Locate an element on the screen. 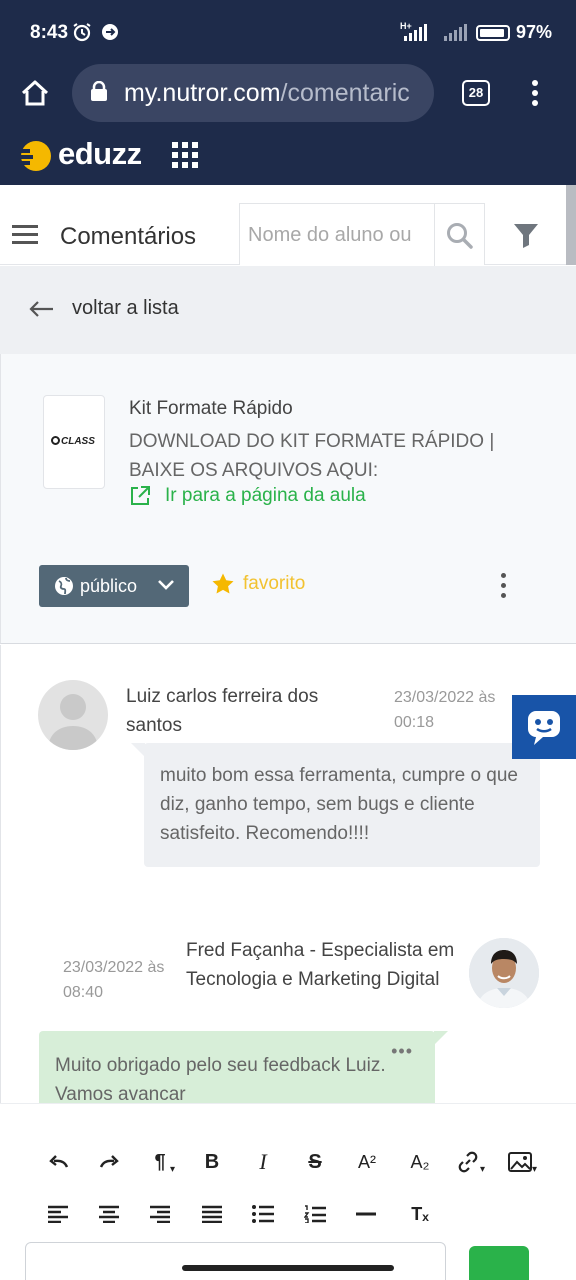  signal-icon is located at coordinates (415, 32).